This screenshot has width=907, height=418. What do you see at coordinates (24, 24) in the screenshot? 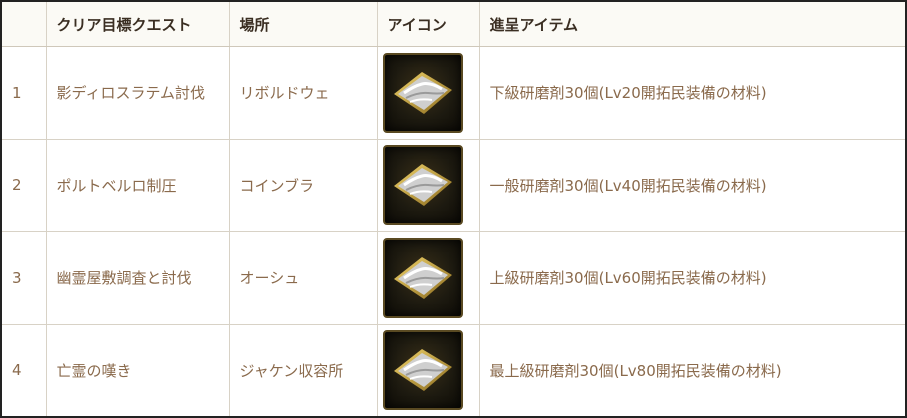
I see `header-num` at bounding box center [24, 24].